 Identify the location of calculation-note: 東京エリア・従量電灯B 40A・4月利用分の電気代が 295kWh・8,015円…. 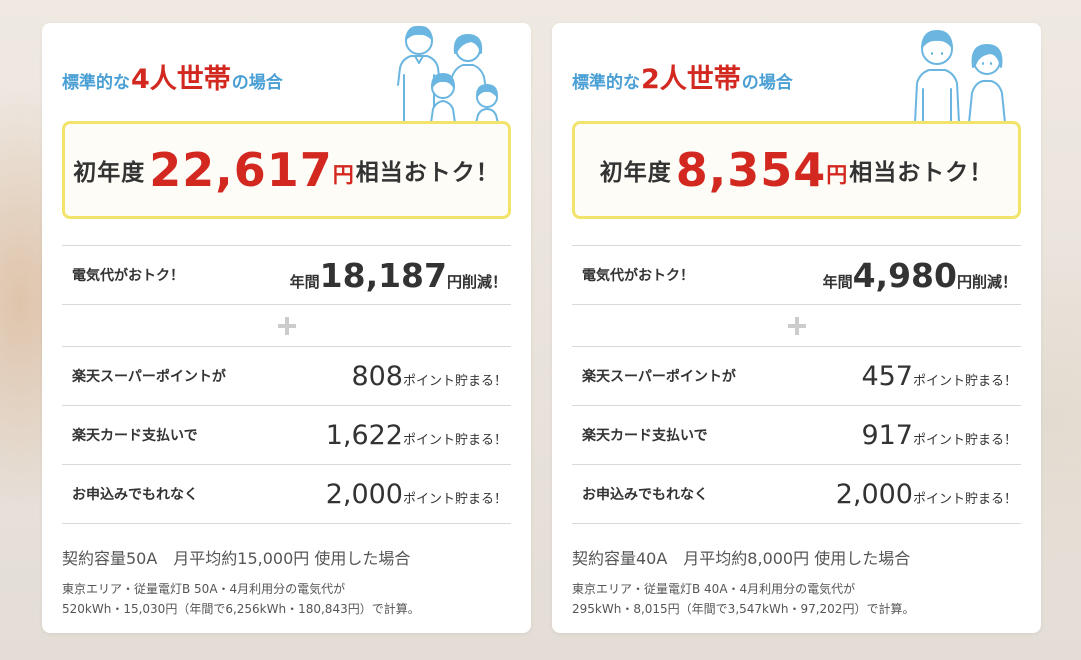
(743, 599).